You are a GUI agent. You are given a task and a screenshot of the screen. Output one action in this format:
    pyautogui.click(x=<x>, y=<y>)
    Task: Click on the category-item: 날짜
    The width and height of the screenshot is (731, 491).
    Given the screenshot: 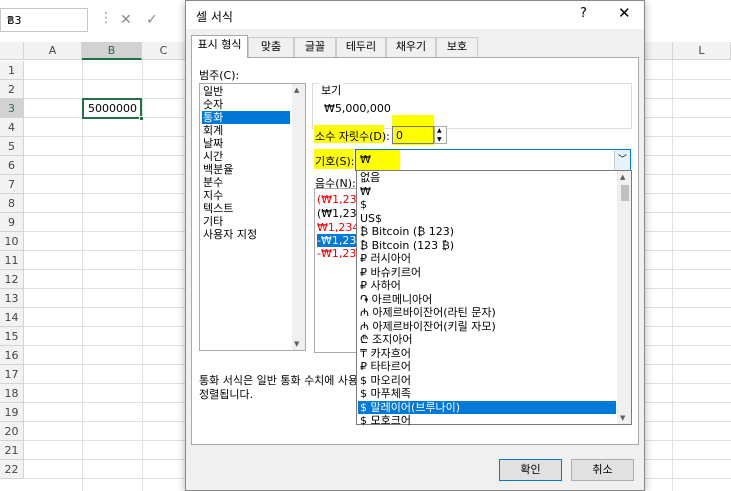 What is the action you would take?
    pyautogui.click(x=246, y=143)
    